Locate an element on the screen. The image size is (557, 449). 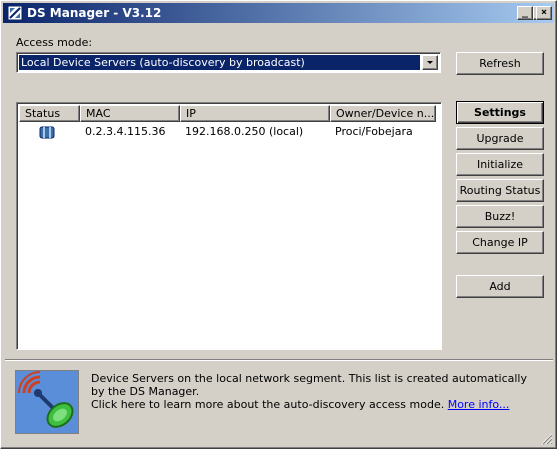
close-button: × is located at coordinates (544, 13).